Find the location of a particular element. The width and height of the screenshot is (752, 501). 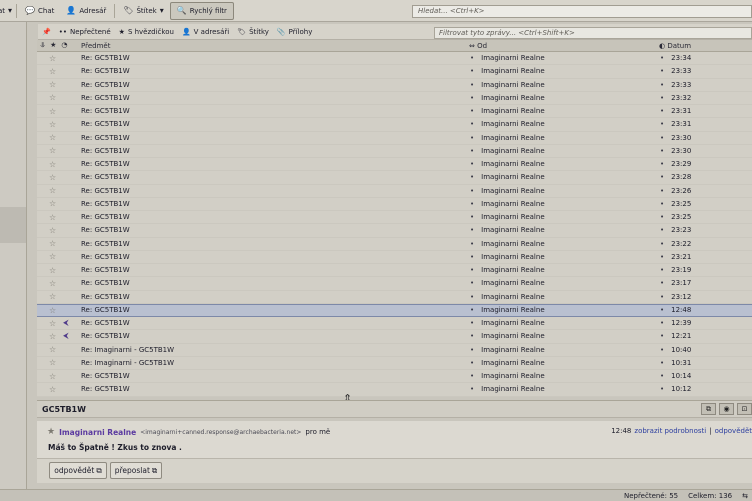

message-row: ☆ Re: GC5TB1W • Imaginarni Realne • 23:26 is located at coordinates (394, 191).